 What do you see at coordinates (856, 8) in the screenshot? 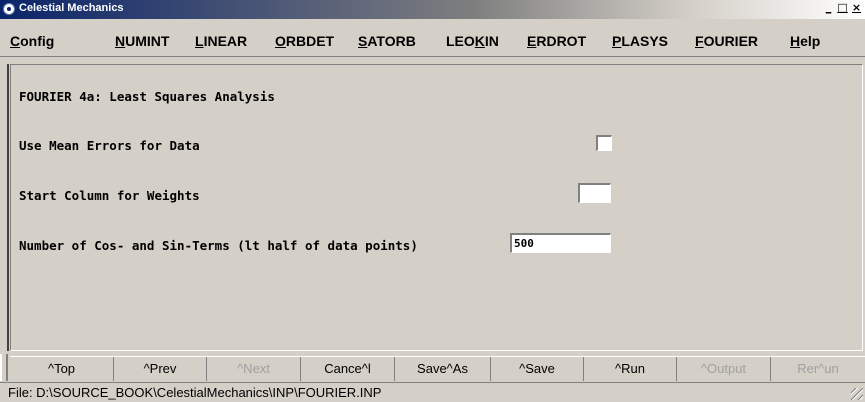
I see `close-icon: ×` at bounding box center [856, 8].